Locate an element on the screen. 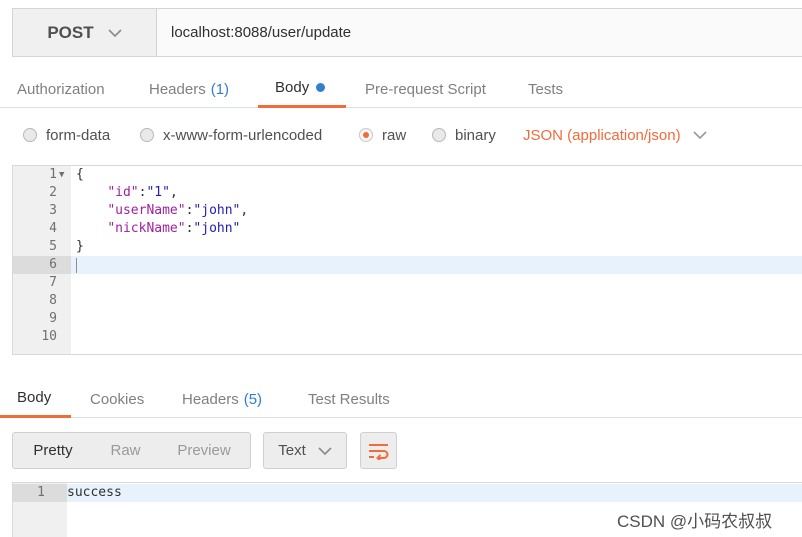 The width and height of the screenshot is (802, 537). tab-tests: Tests is located at coordinates (545, 89).